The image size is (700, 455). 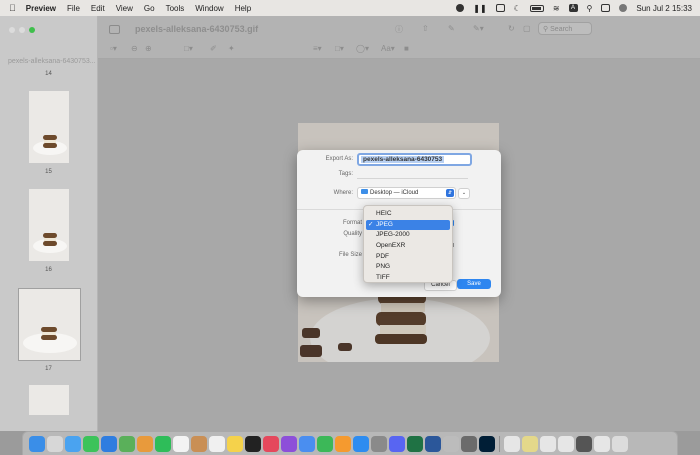 I want to click on format-option-jpeg-2000: JPEG-2000, so click(x=408, y=235).